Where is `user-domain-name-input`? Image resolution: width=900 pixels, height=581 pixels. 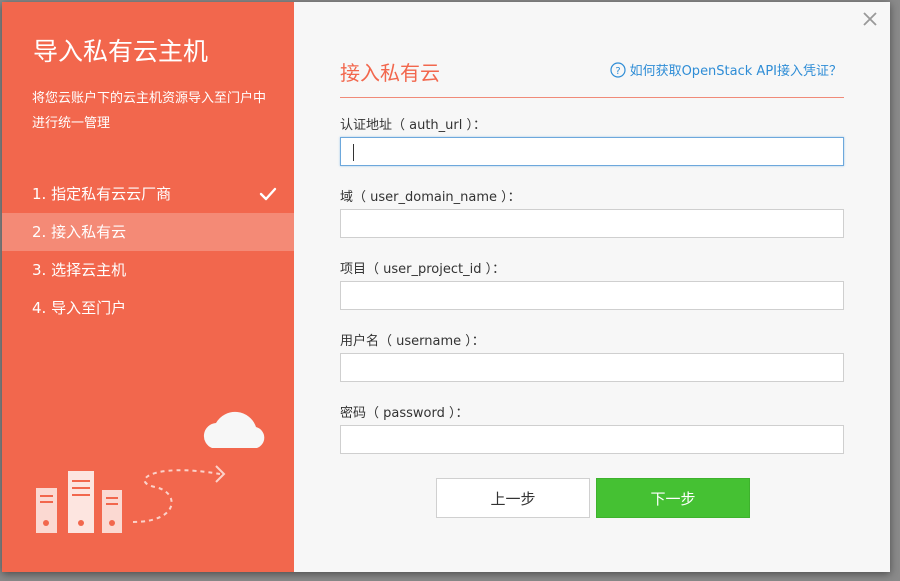 user-domain-name-input is located at coordinates (592, 223).